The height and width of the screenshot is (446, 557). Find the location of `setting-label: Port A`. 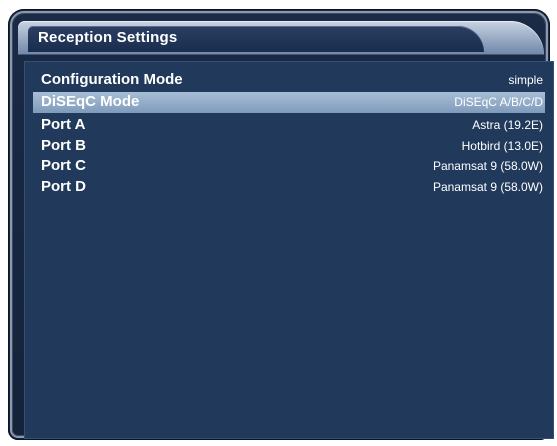

setting-label: Port A is located at coordinates (63, 124).